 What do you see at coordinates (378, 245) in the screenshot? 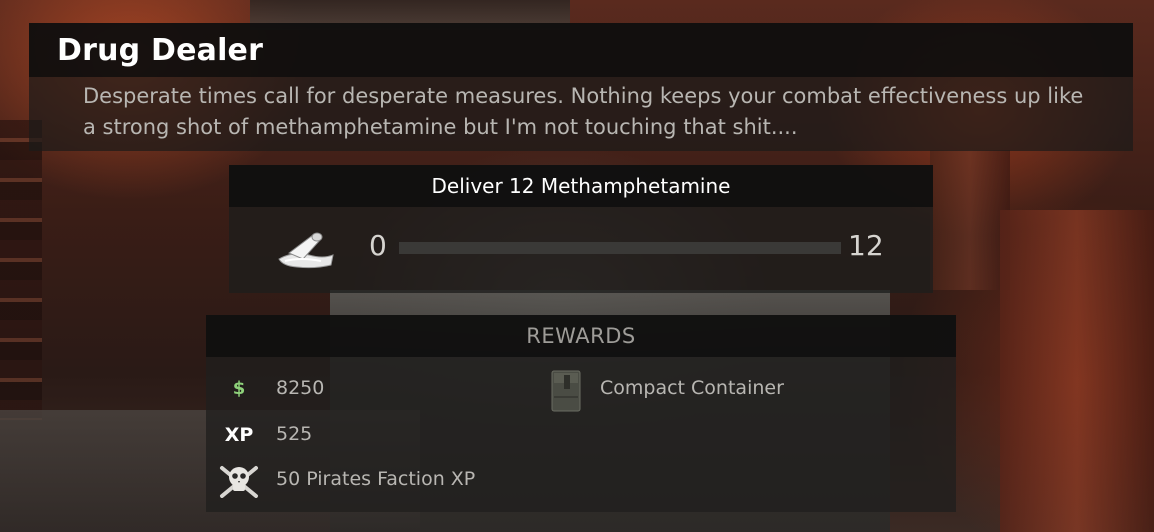
I see `progress-current: 0` at bounding box center [378, 245].